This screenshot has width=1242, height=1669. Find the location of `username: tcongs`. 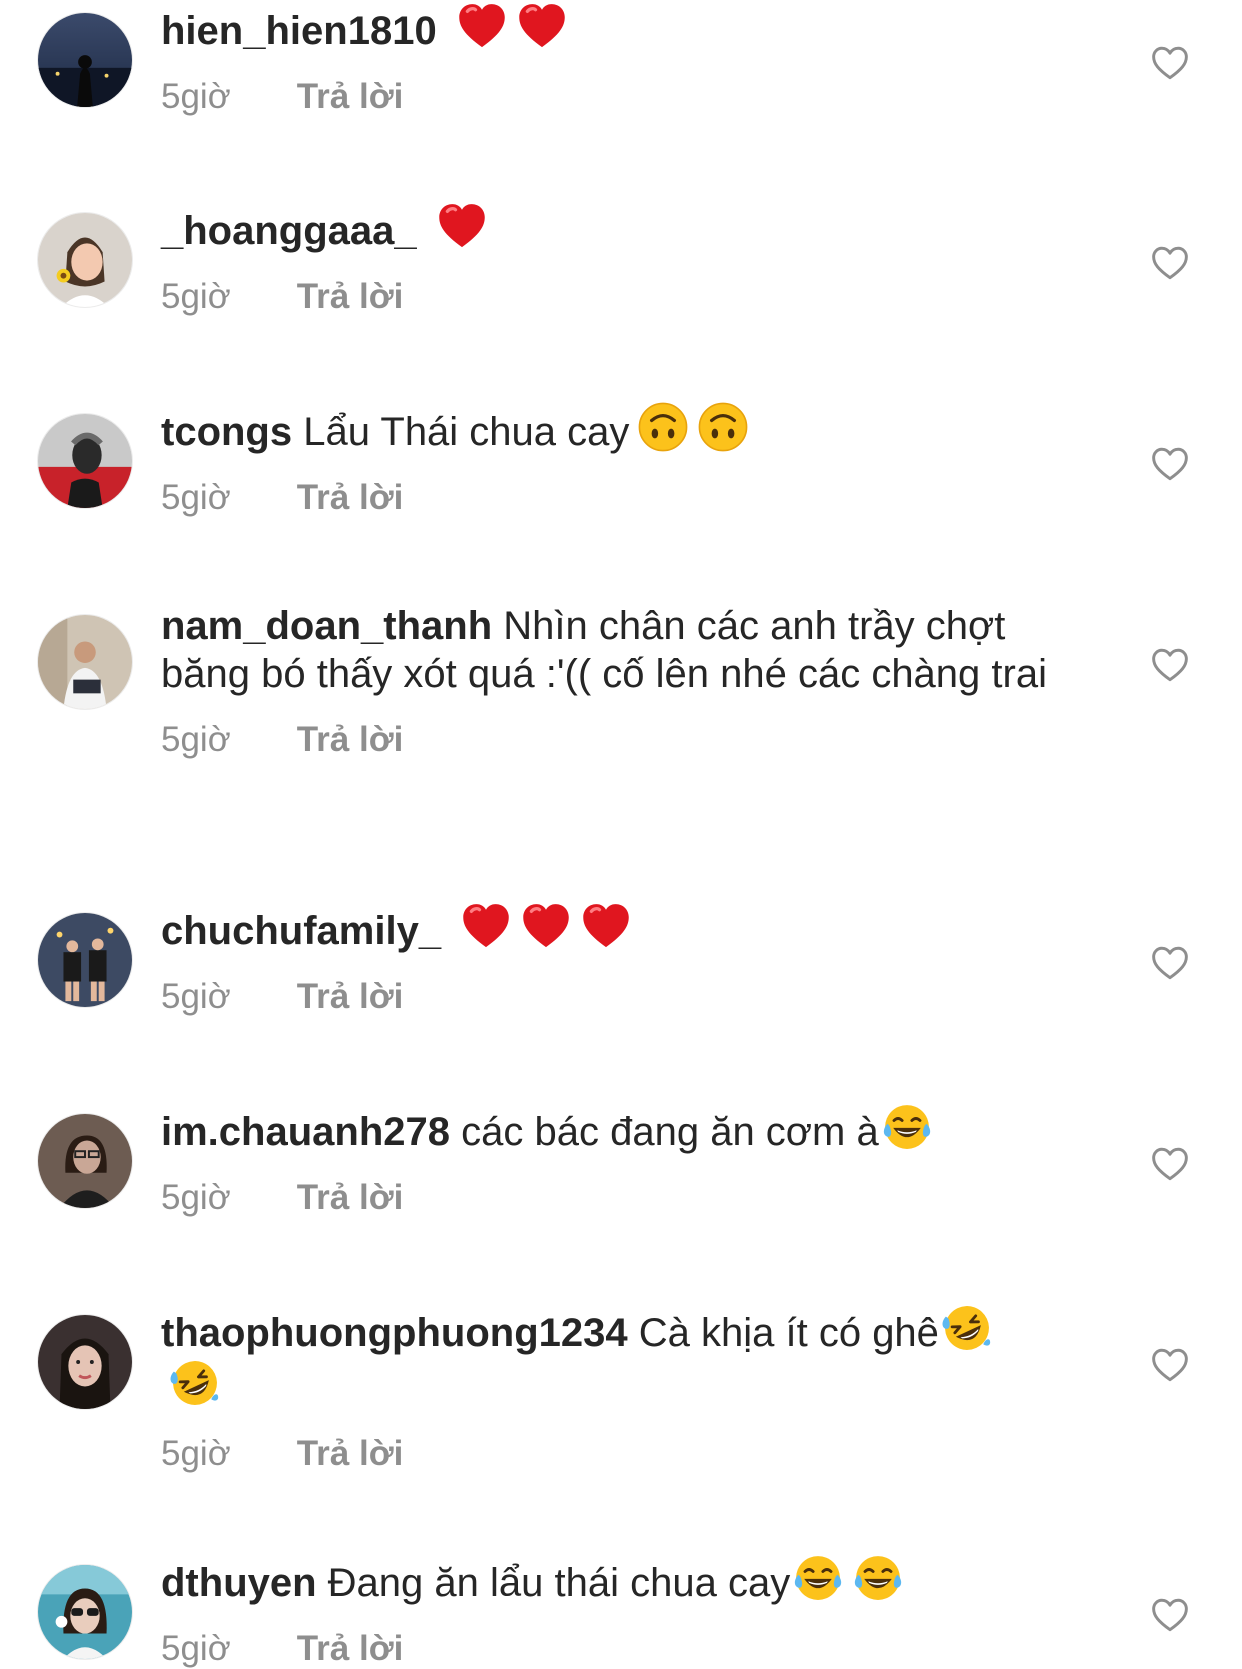

username: tcongs is located at coordinates (226, 432).